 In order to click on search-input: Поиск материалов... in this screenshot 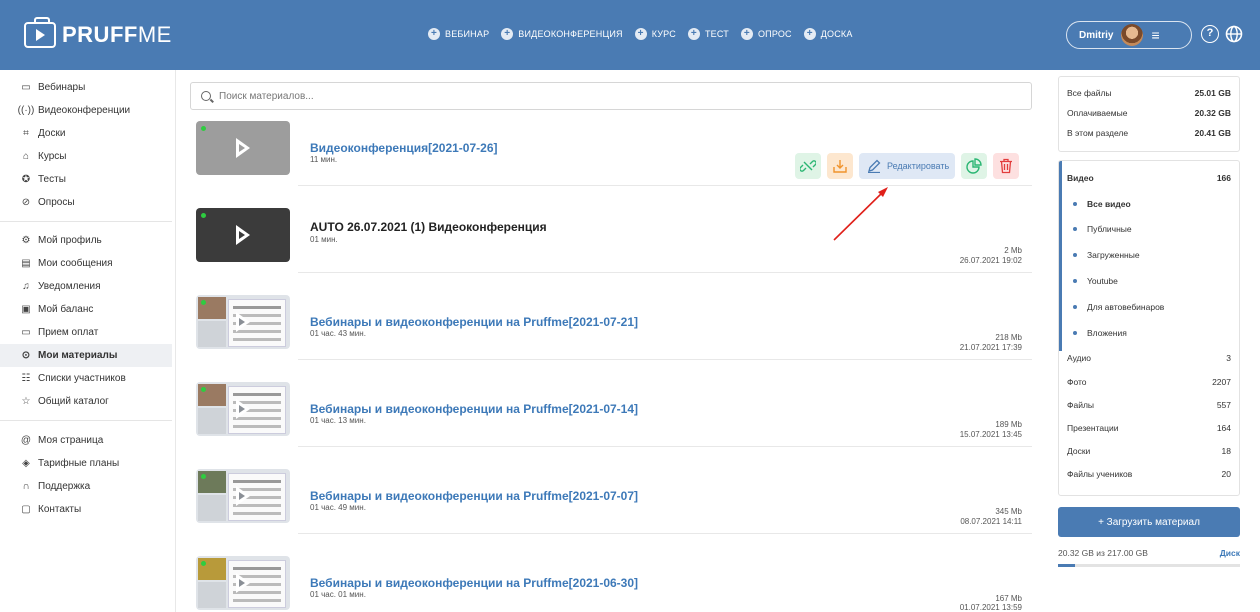, I will do `click(611, 96)`.